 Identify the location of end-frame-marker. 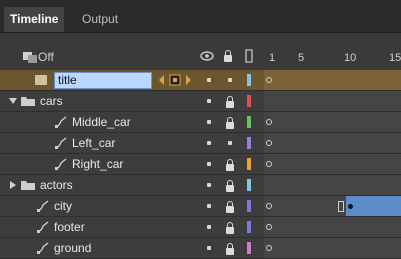
(341, 206).